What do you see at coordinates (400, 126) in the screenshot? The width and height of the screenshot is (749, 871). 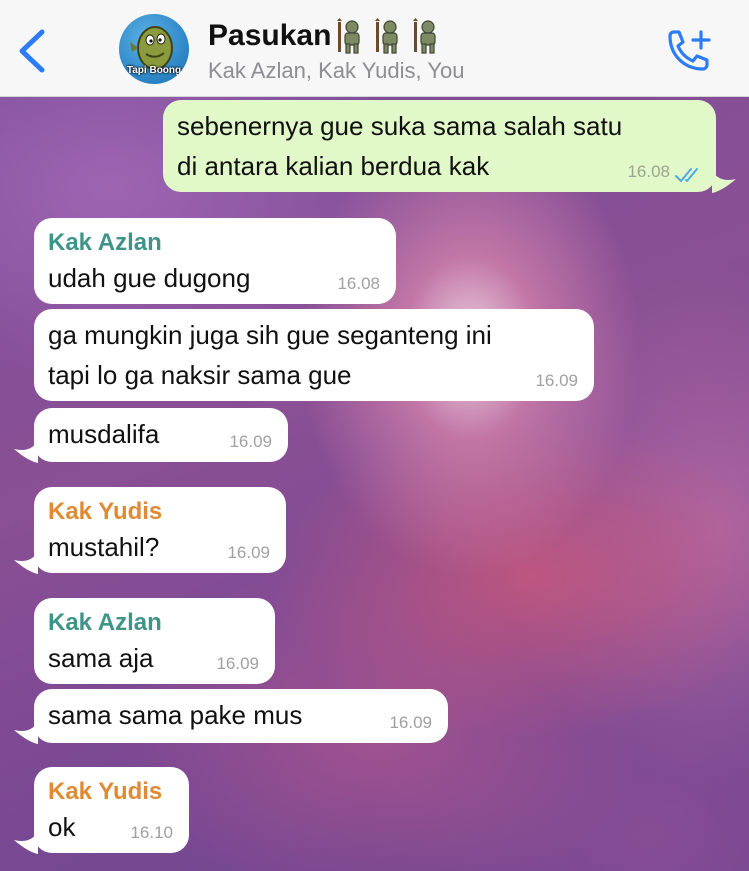 I see `message-text-line: sebenernya gue suka sama salah satu` at bounding box center [400, 126].